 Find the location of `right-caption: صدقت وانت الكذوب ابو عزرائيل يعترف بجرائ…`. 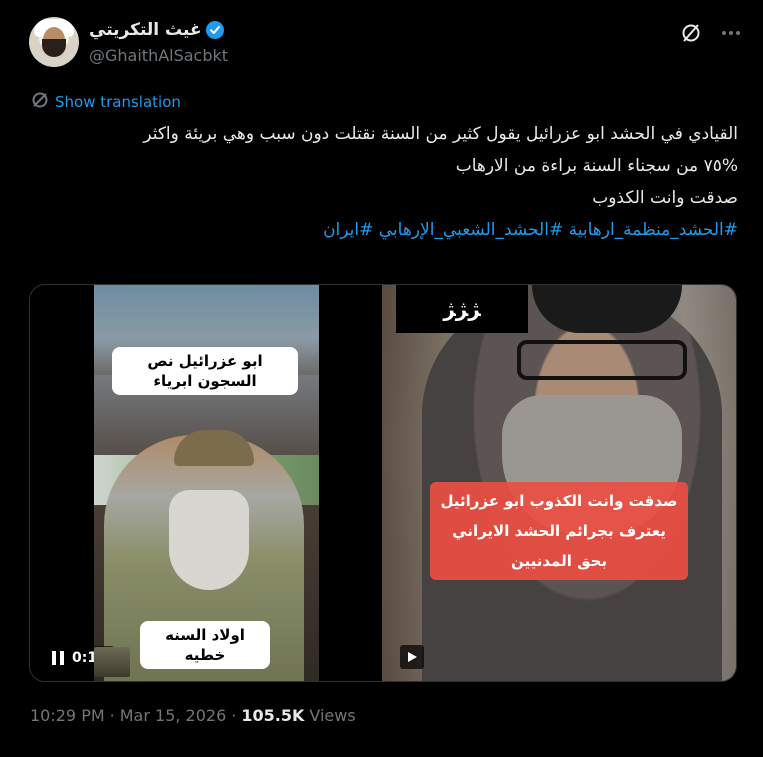

right-caption: صدقت وانت الكذوب ابو عزرائيل يعترف بجرائ… is located at coordinates (559, 531).